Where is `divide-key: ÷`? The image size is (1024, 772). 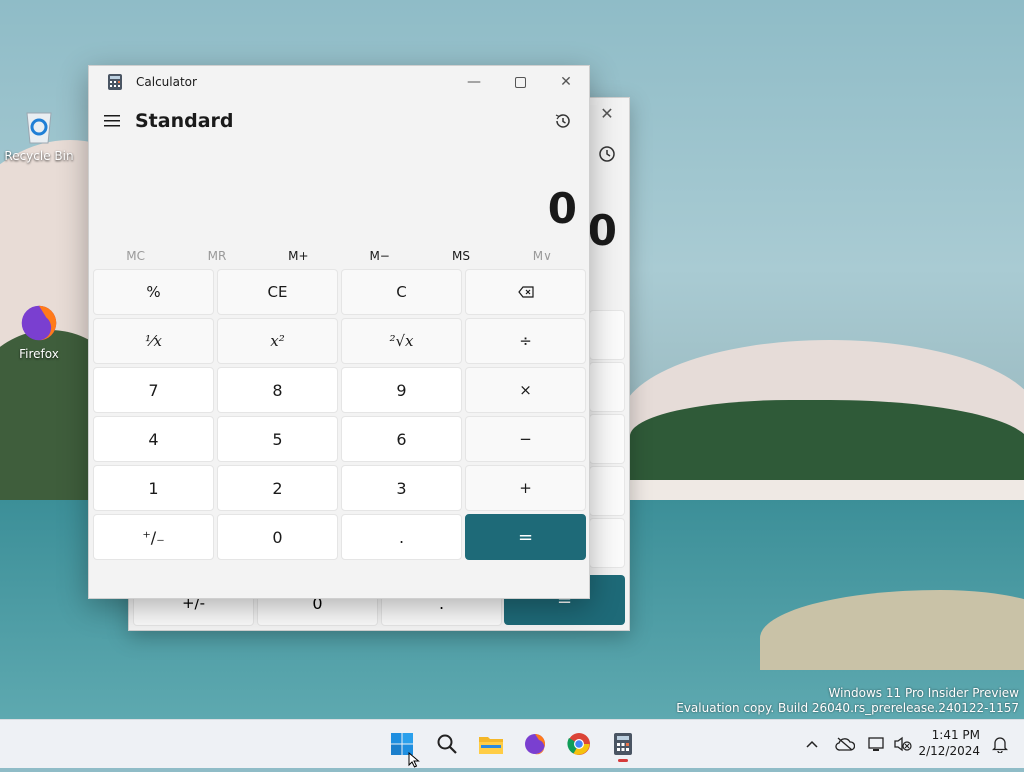
divide-key: ÷ is located at coordinates (525, 341).